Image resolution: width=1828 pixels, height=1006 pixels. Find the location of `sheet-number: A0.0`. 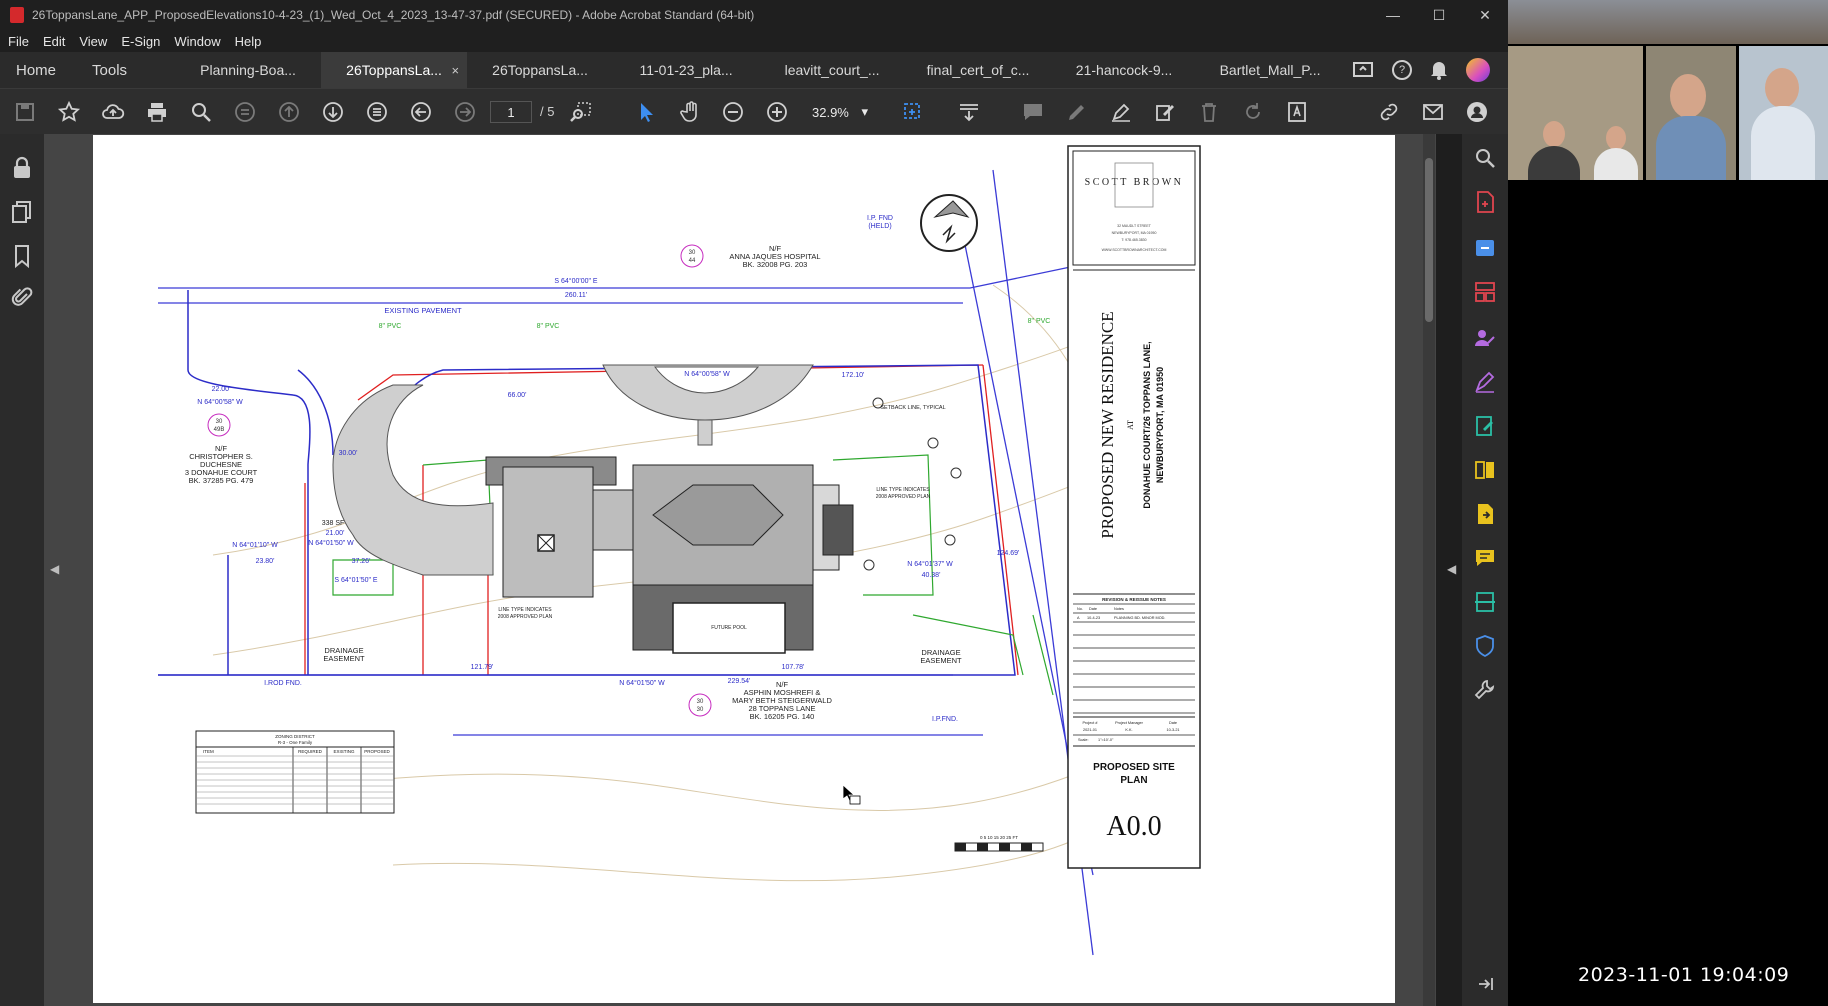

sheet-number: A0.0 is located at coordinates (1133, 826).